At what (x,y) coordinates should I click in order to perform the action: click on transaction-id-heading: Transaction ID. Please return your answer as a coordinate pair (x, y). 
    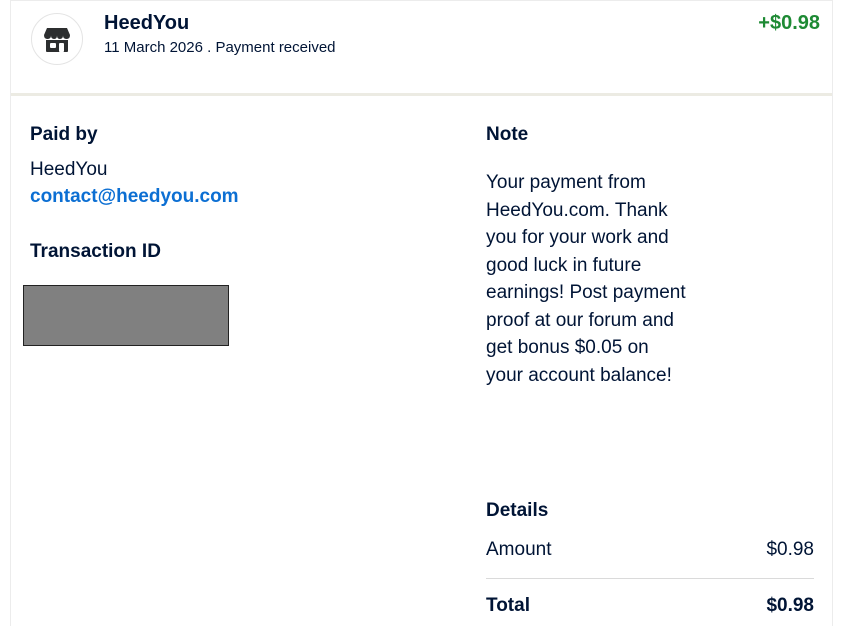
    Looking at the image, I should click on (95, 251).